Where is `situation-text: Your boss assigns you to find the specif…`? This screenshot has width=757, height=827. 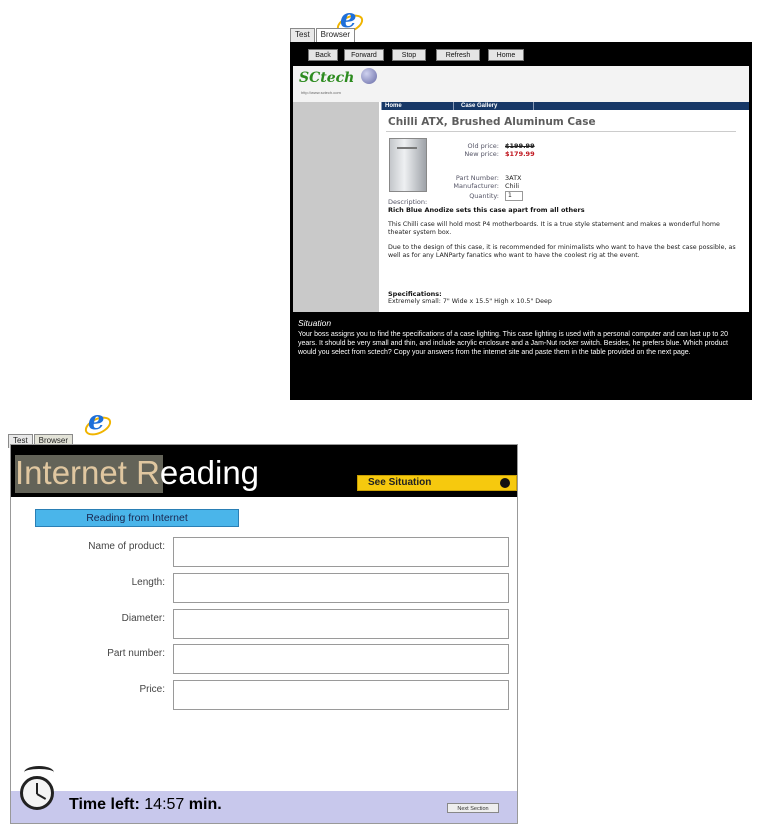
situation-text: Your boss assigns you to find the specif… is located at coordinates (513, 343).